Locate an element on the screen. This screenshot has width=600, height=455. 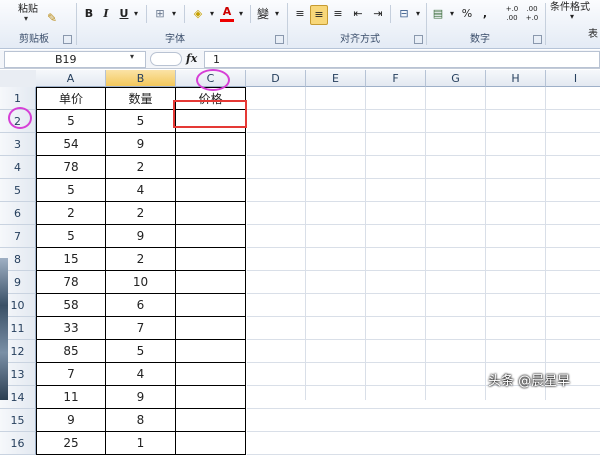
row-header-3: 3 is located at coordinates (18, 144).